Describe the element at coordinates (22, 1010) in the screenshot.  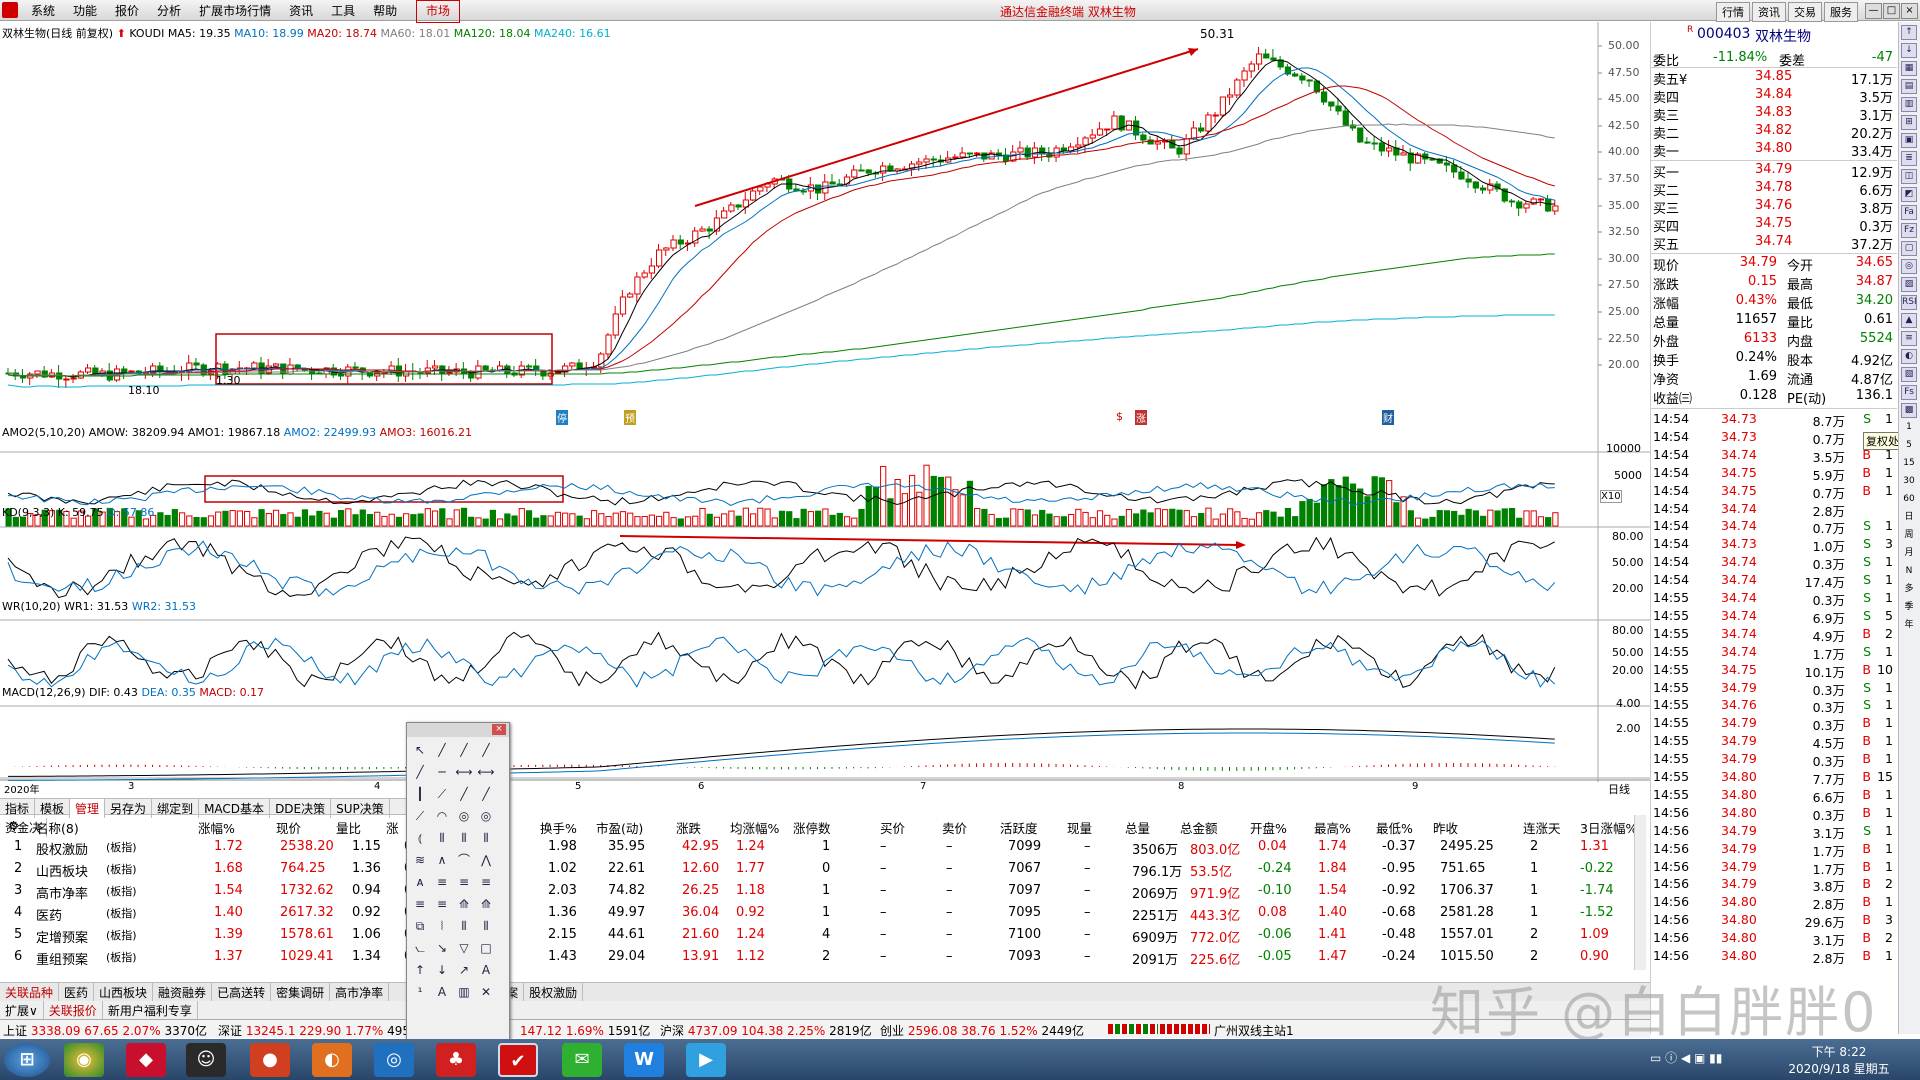
I see `bottom-tab2-0: 扩展∨` at that location.